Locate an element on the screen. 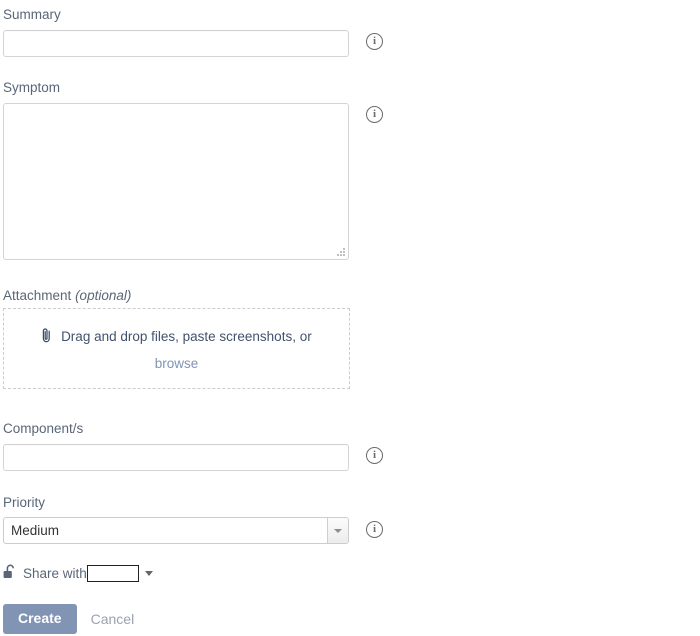  dropzone-browse-row: browse is located at coordinates (176, 363).